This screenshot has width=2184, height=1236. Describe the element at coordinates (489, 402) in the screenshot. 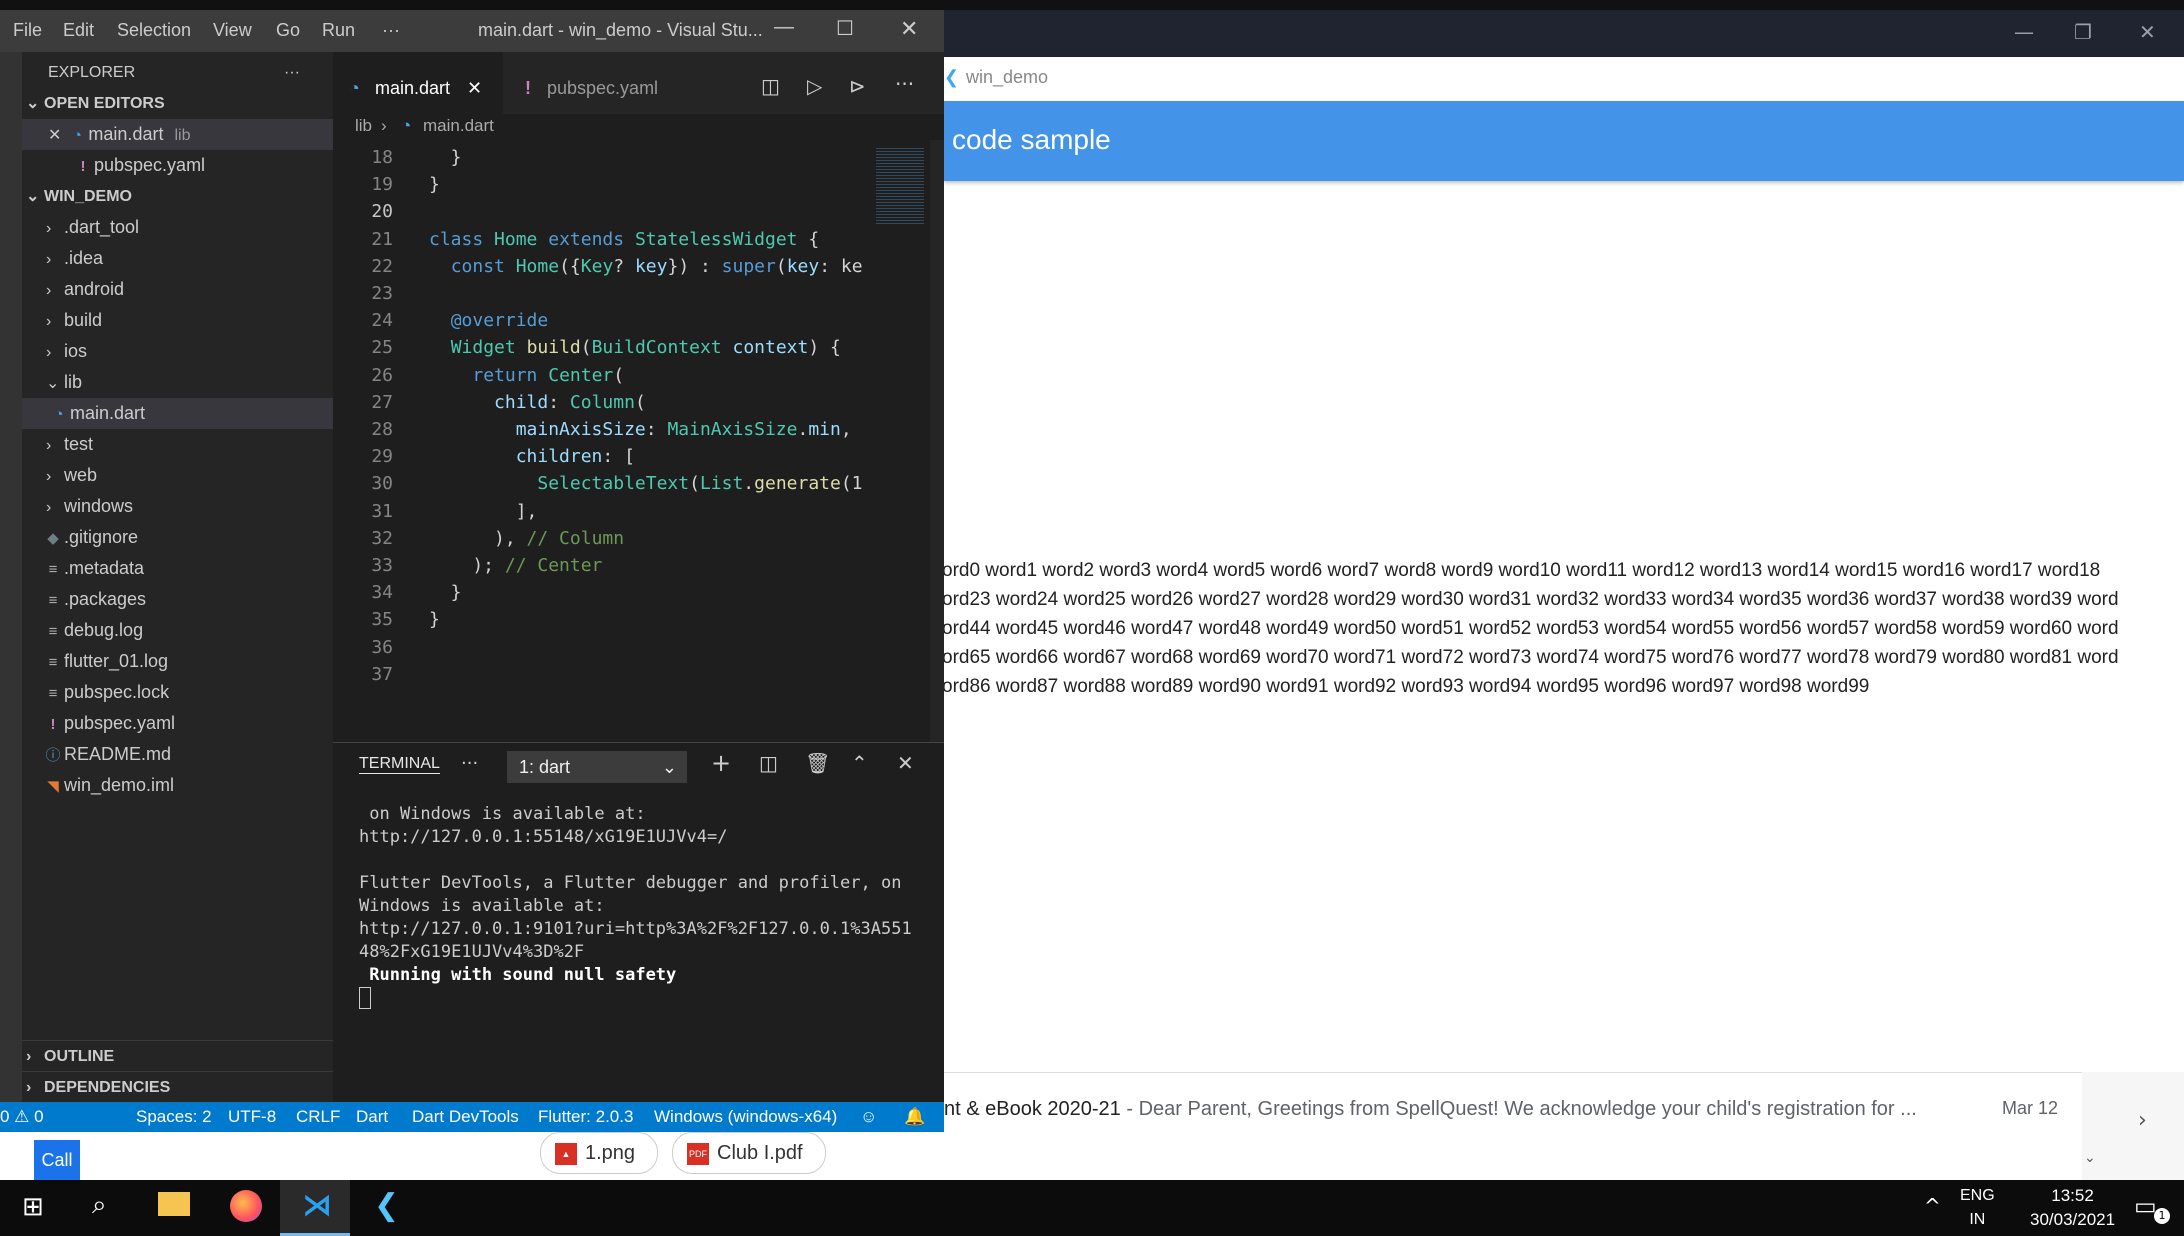

I see `code-line: 27 child: Column(` at that location.